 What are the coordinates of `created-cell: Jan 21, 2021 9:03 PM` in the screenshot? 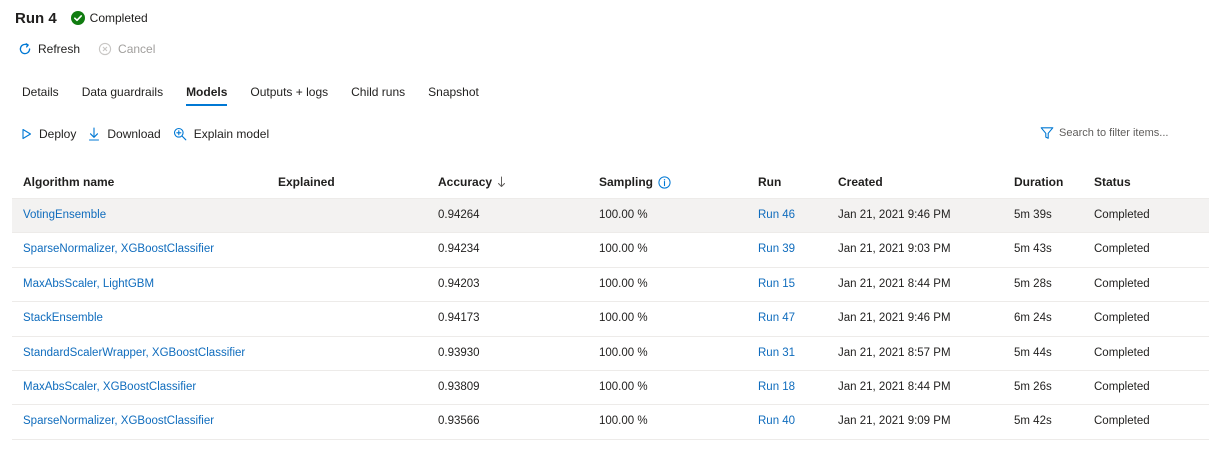 It's located at (894, 249).